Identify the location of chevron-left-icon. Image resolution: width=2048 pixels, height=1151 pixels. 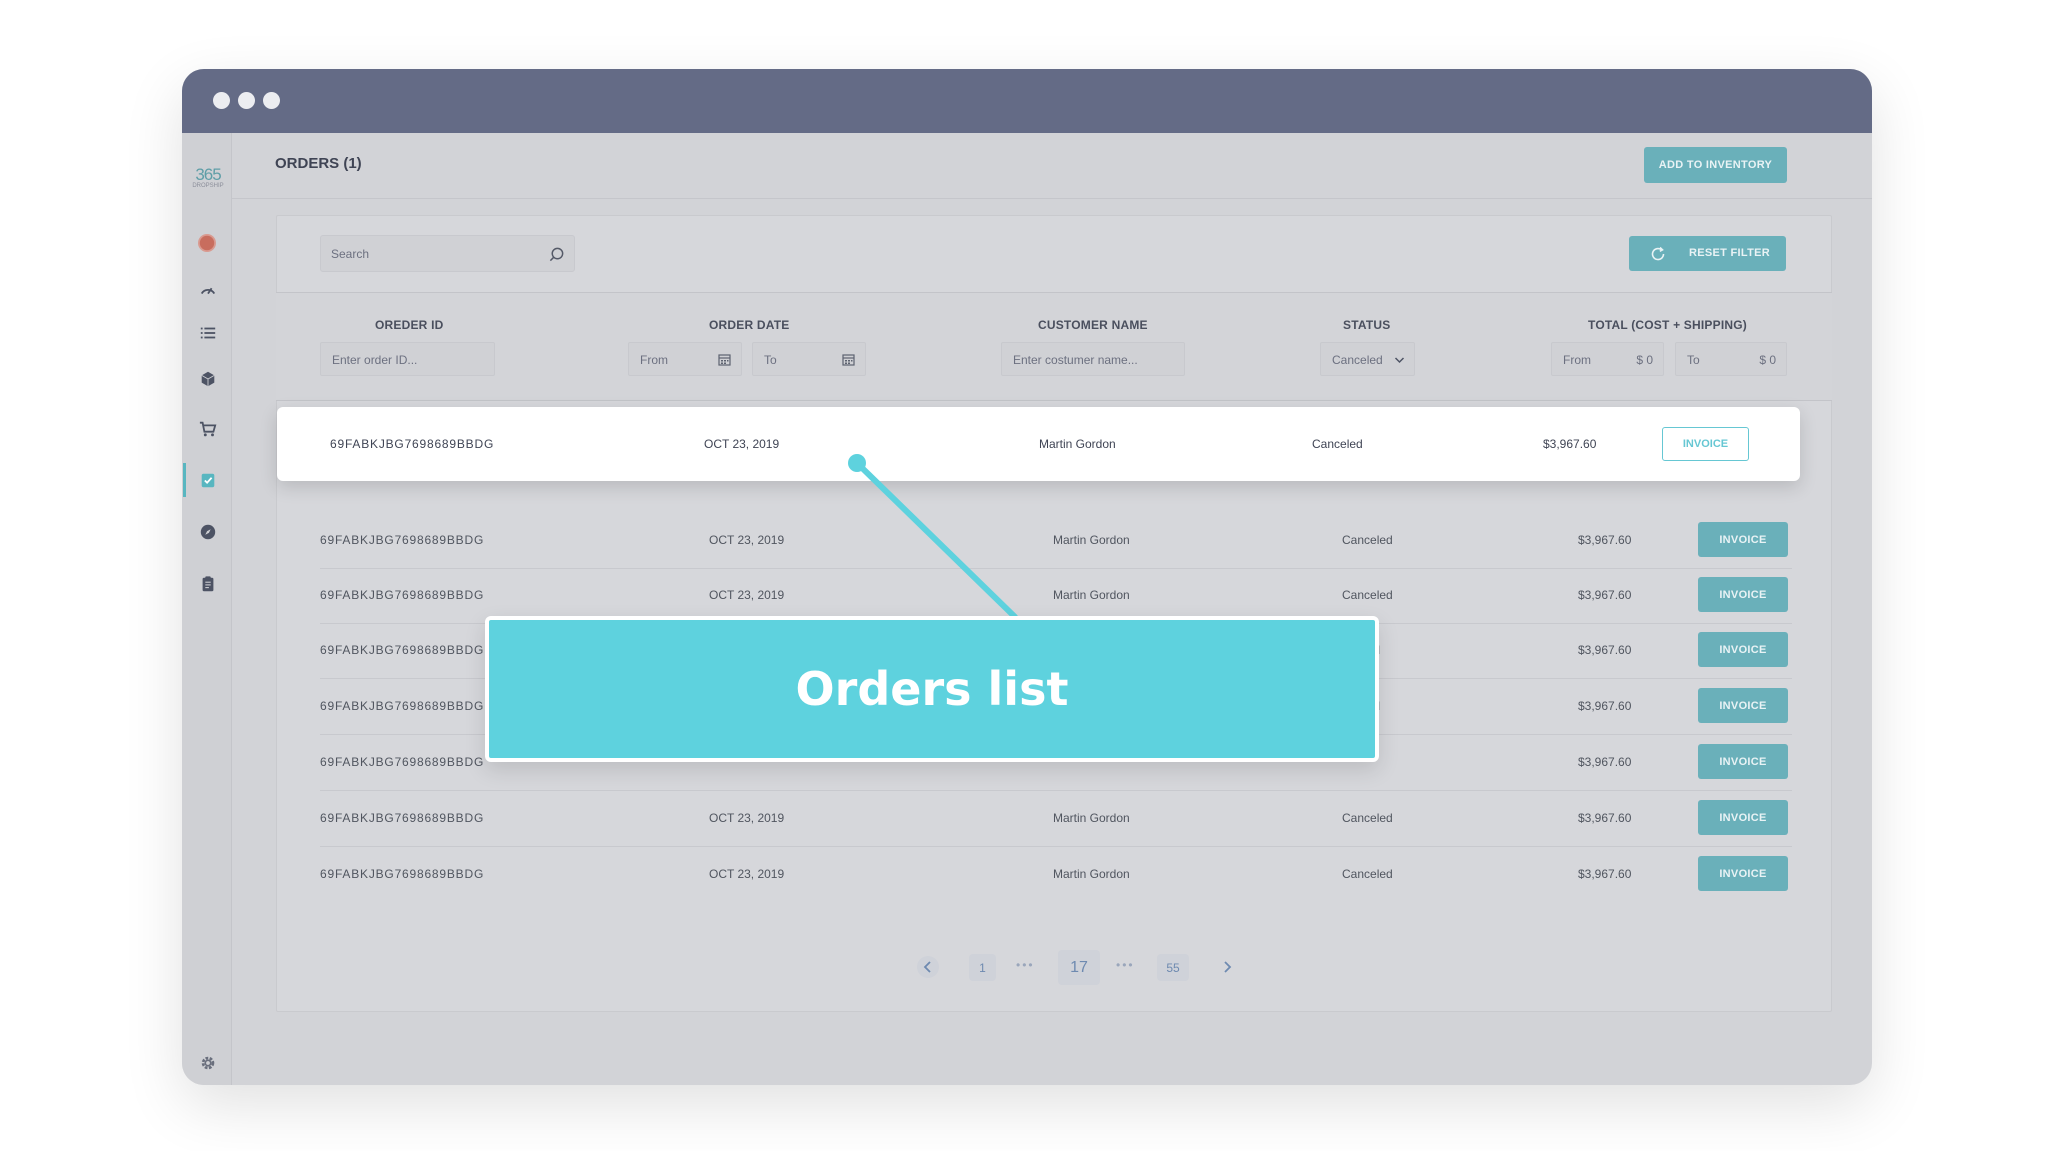
(928, 967).